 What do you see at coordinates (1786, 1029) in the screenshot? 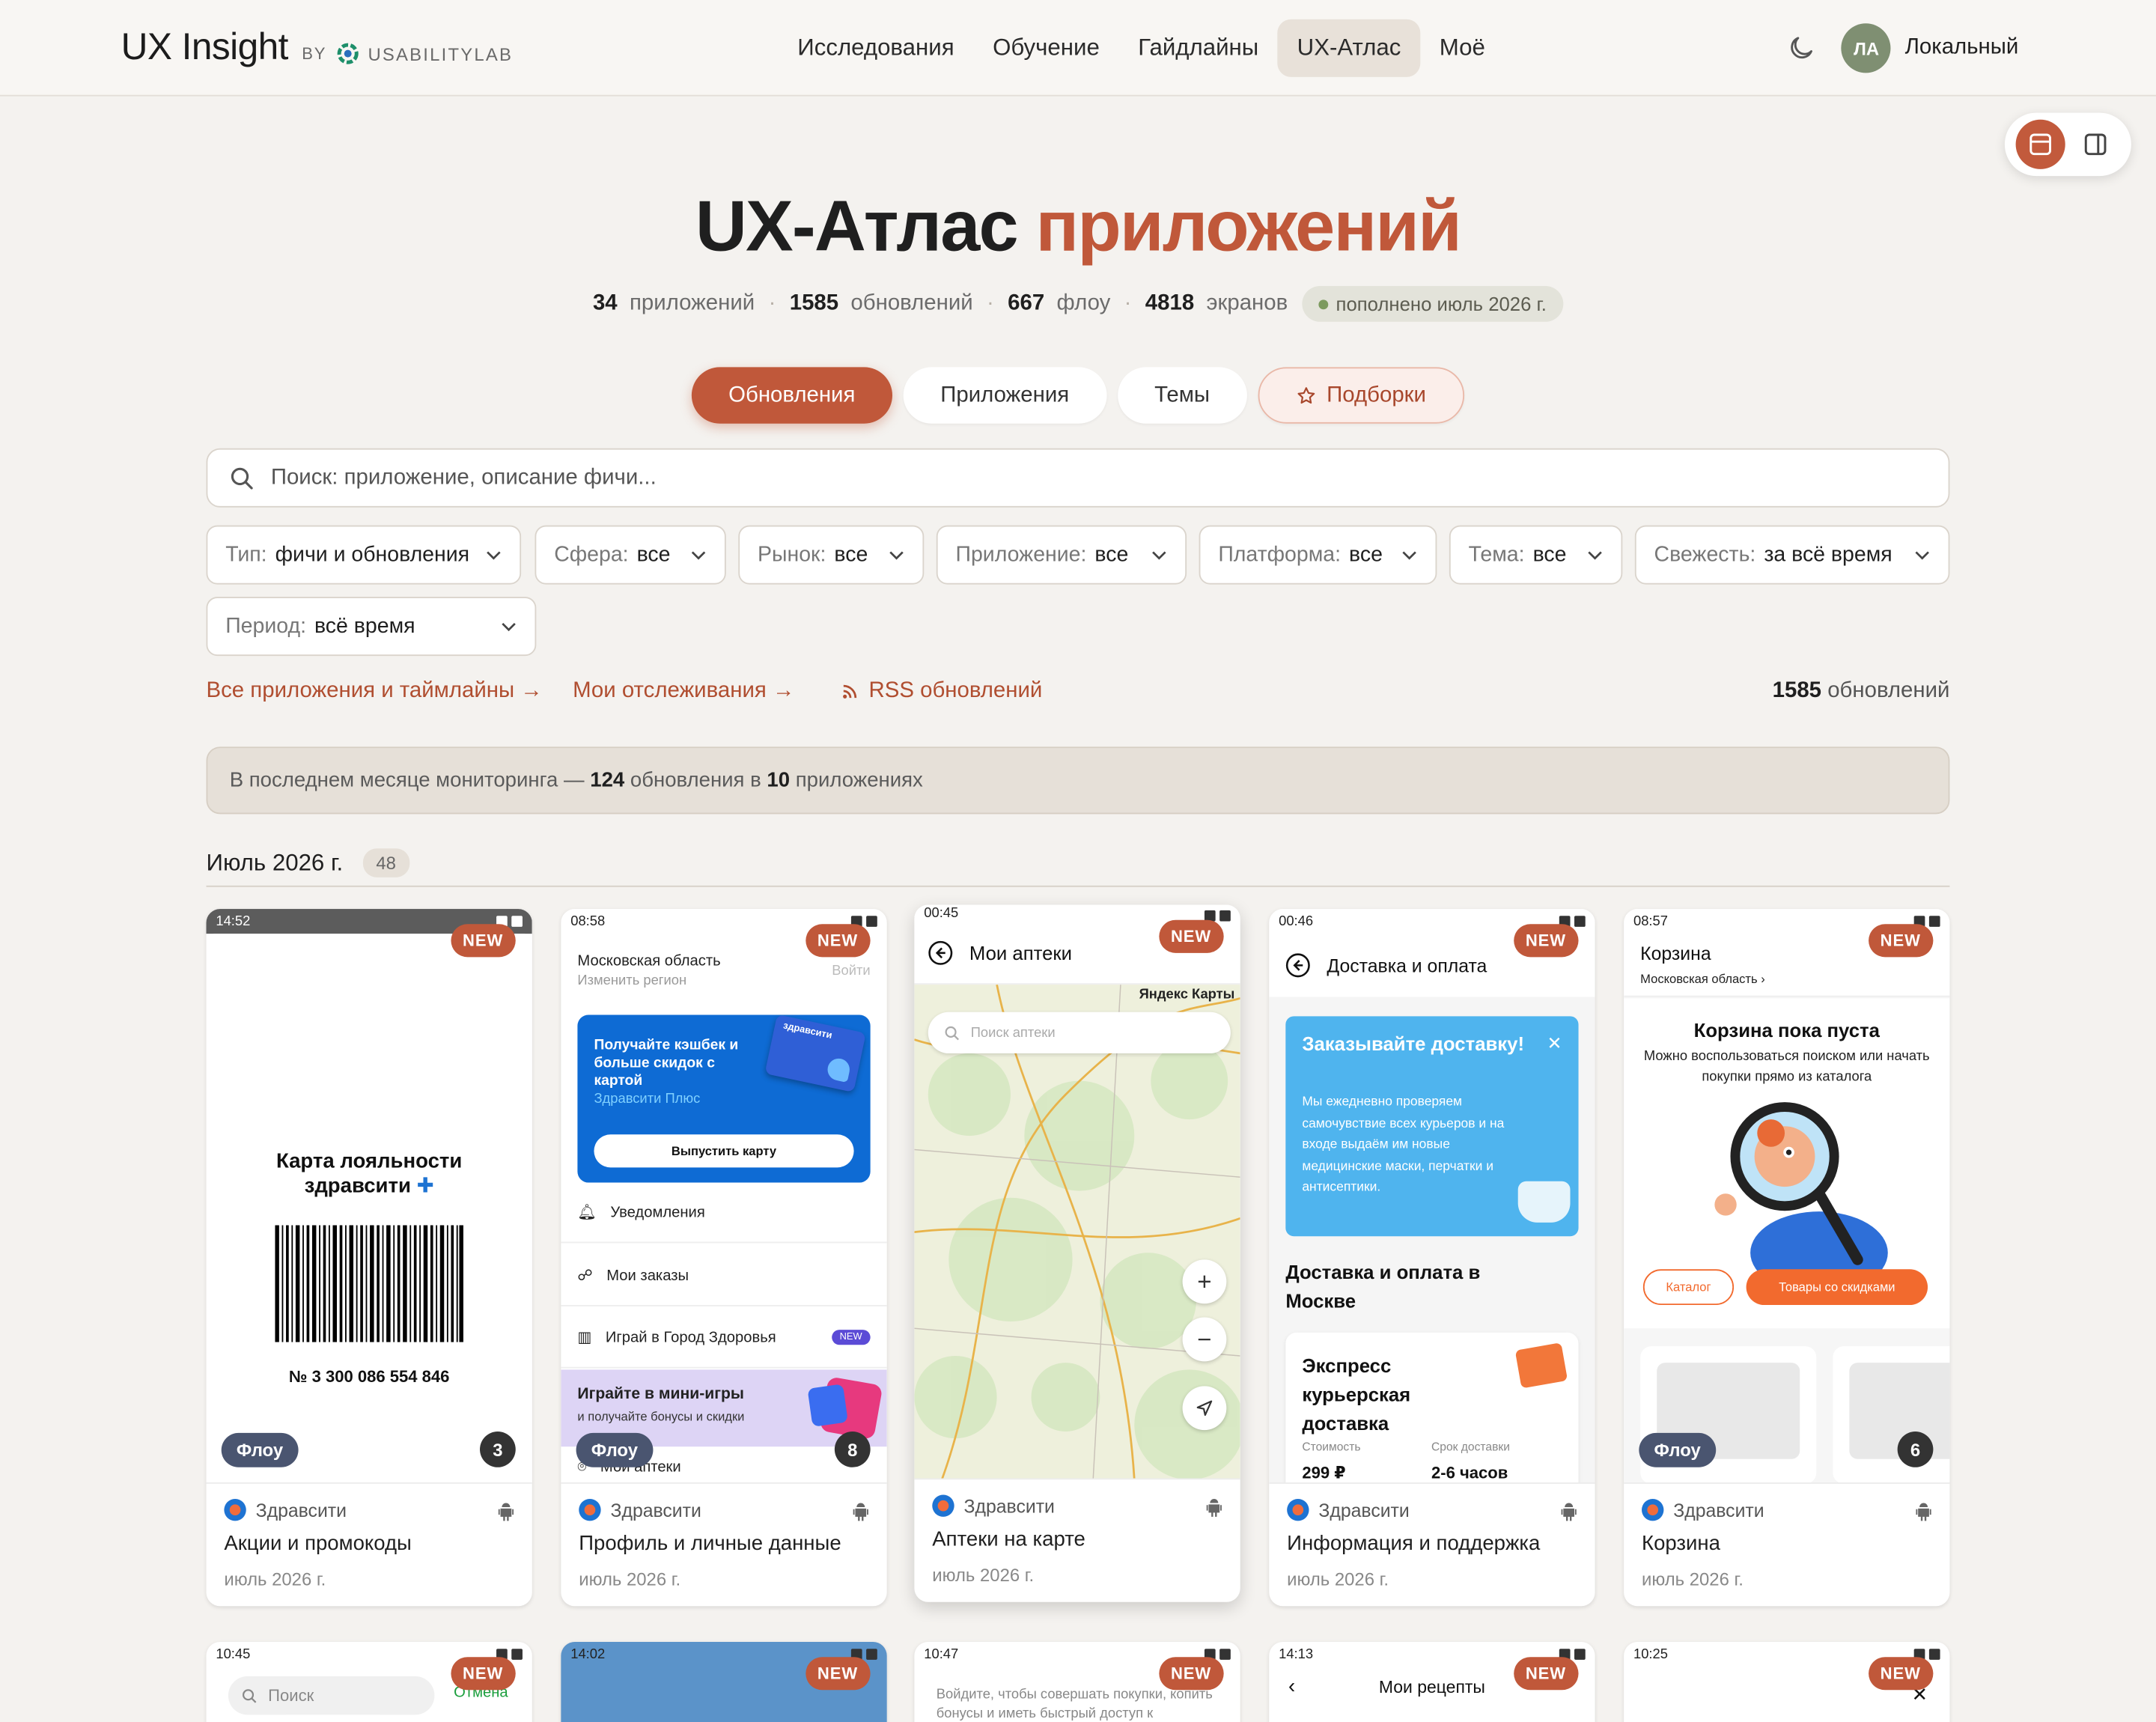
I see `empty-cart-title: Корзина пока пуста` at bounding box center [1786, 1029].